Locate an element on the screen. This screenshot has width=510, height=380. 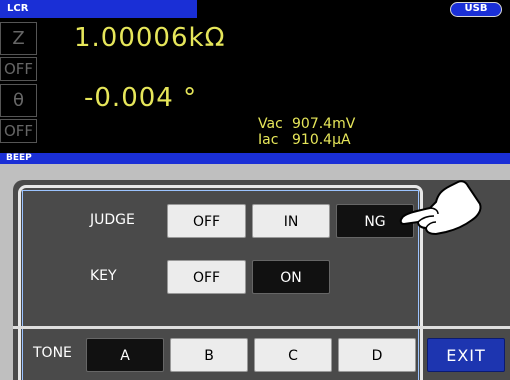
off2-toggle: OFF is located at coordinates (18, 131).